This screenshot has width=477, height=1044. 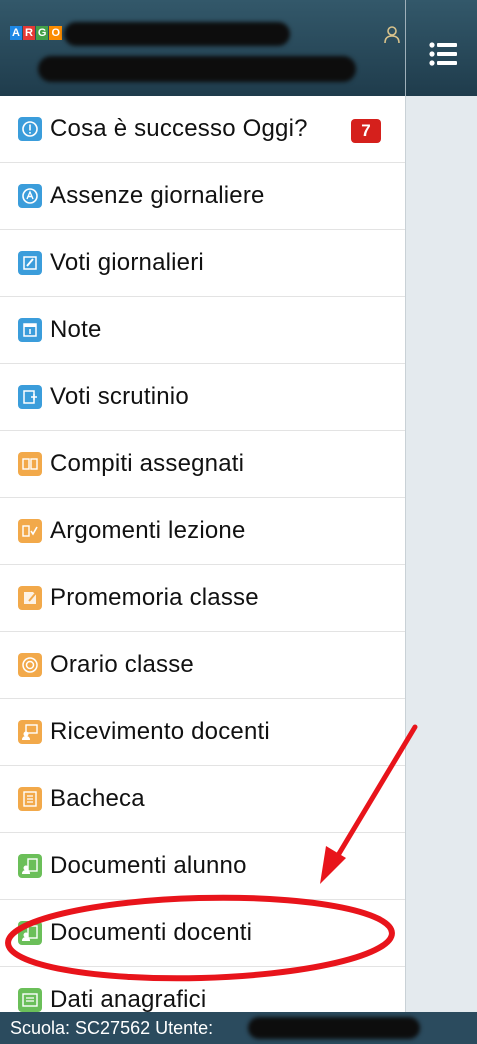 What do you see at coordinates (56, 33) in the screenshot?
I see `logo-letter: O` at bounding box center [56, 33].